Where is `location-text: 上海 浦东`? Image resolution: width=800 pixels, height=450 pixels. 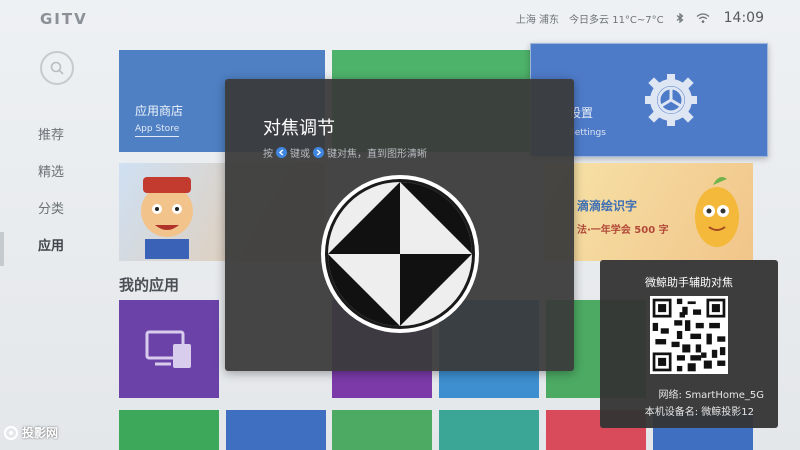
location-text: 上海 浦东 is located at coordinates (537, 20).